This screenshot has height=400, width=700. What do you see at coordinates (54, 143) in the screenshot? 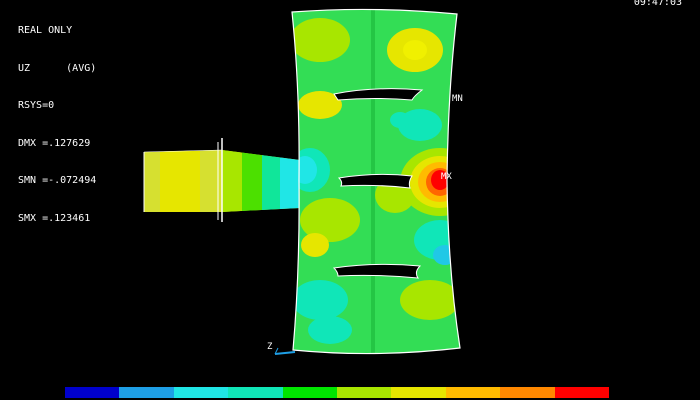
I see `info-line-4: DMX =.127629` at bounding box center [54, 143].